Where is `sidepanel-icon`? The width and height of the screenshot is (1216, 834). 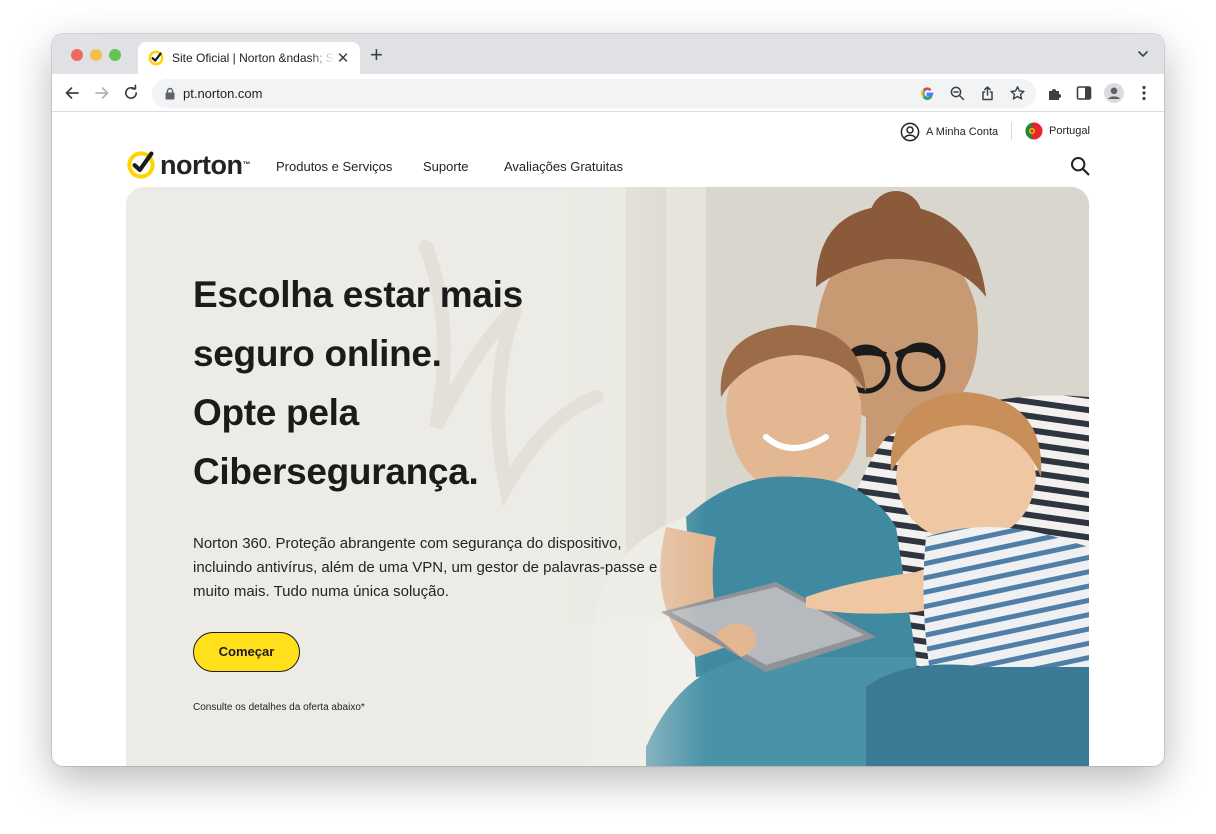 sidepanel-icon is located at coordinates (1084, 93).